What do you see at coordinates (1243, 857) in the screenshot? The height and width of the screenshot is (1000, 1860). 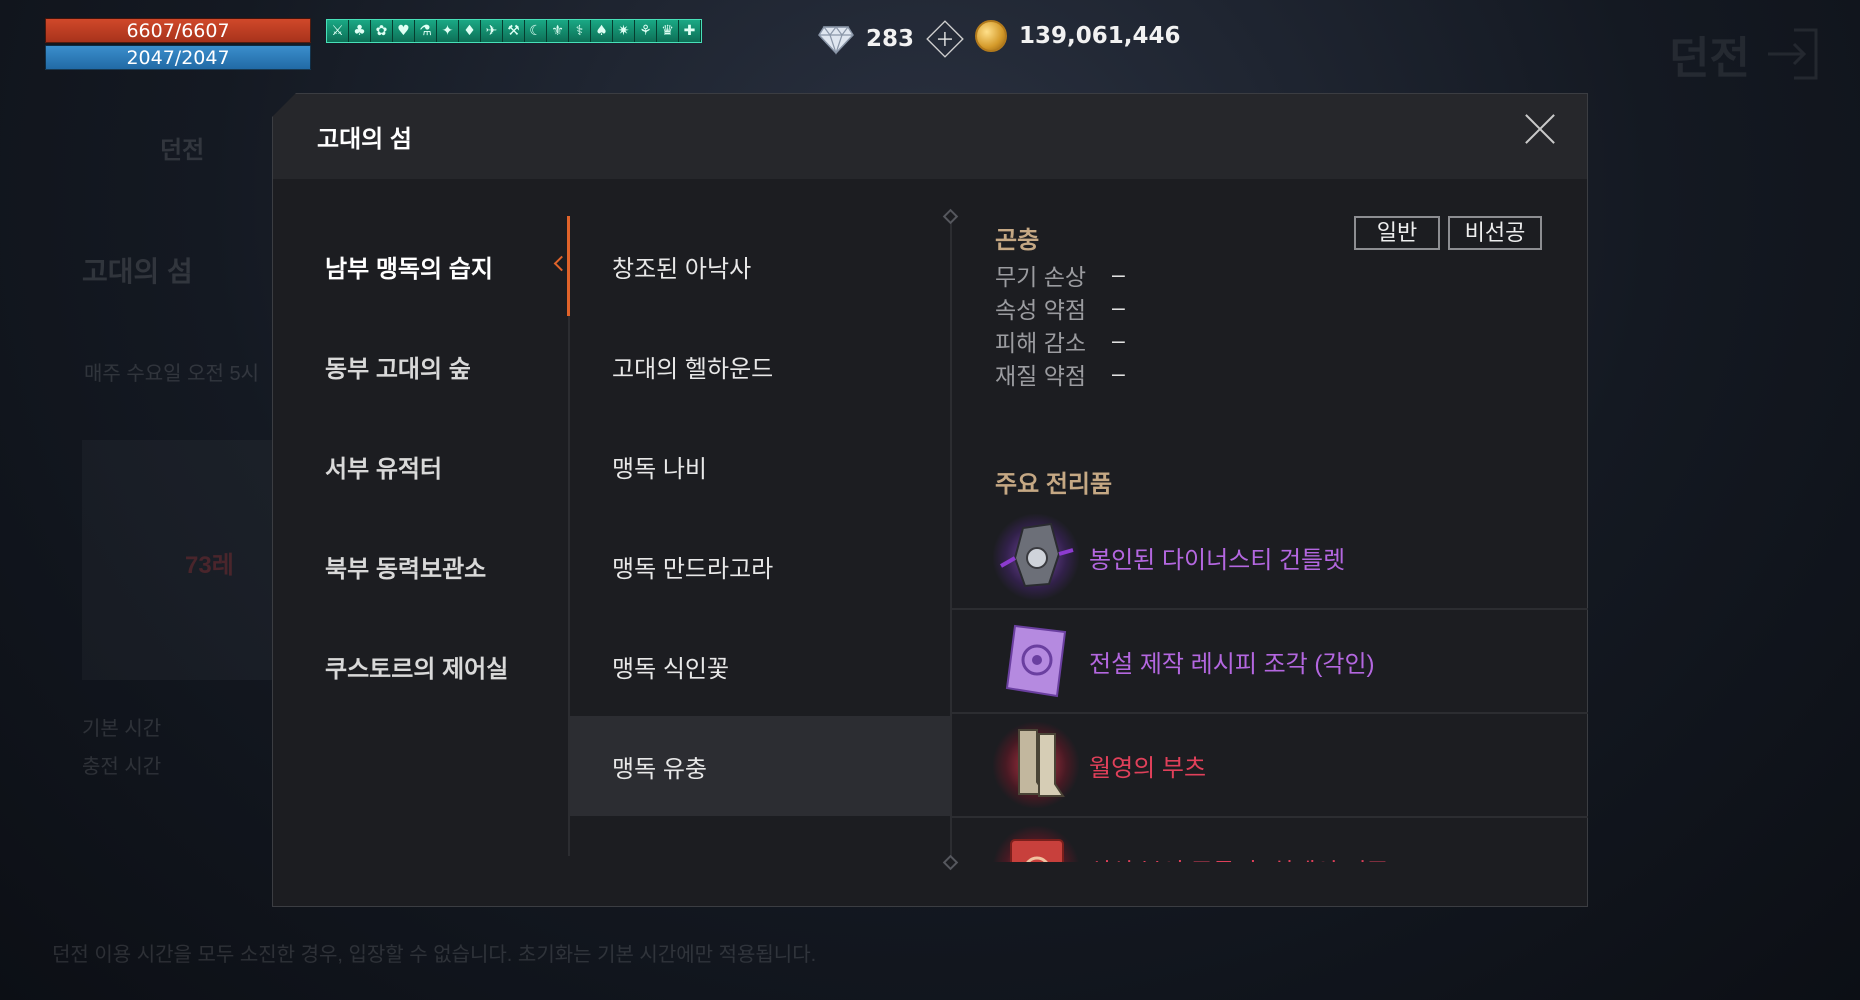 I see `loot-item-name: 신성 부여 주문서 (실레인 저주)` at bounding box center [1243, 857].